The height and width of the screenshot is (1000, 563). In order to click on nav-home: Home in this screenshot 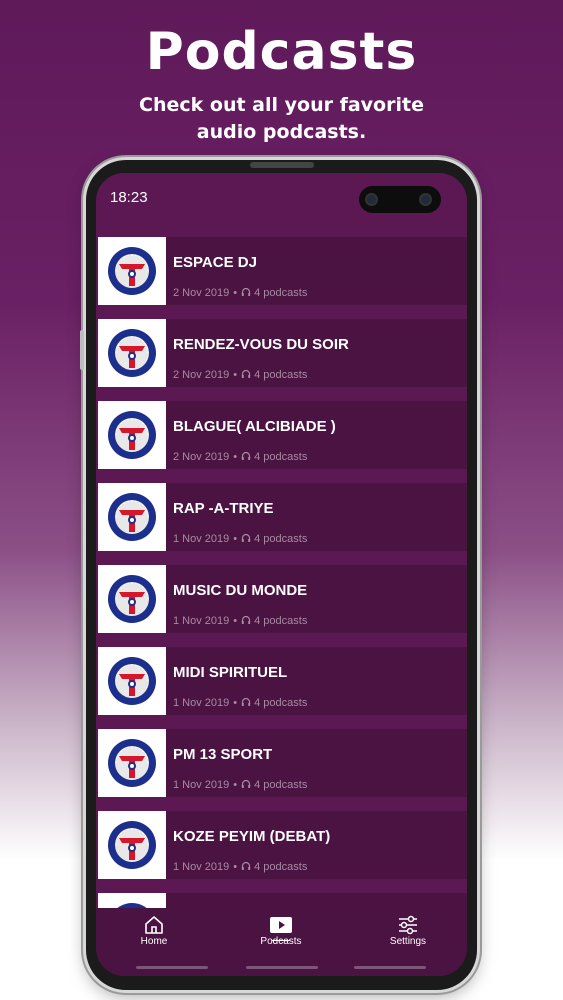, I will do `click(154, 934)`.